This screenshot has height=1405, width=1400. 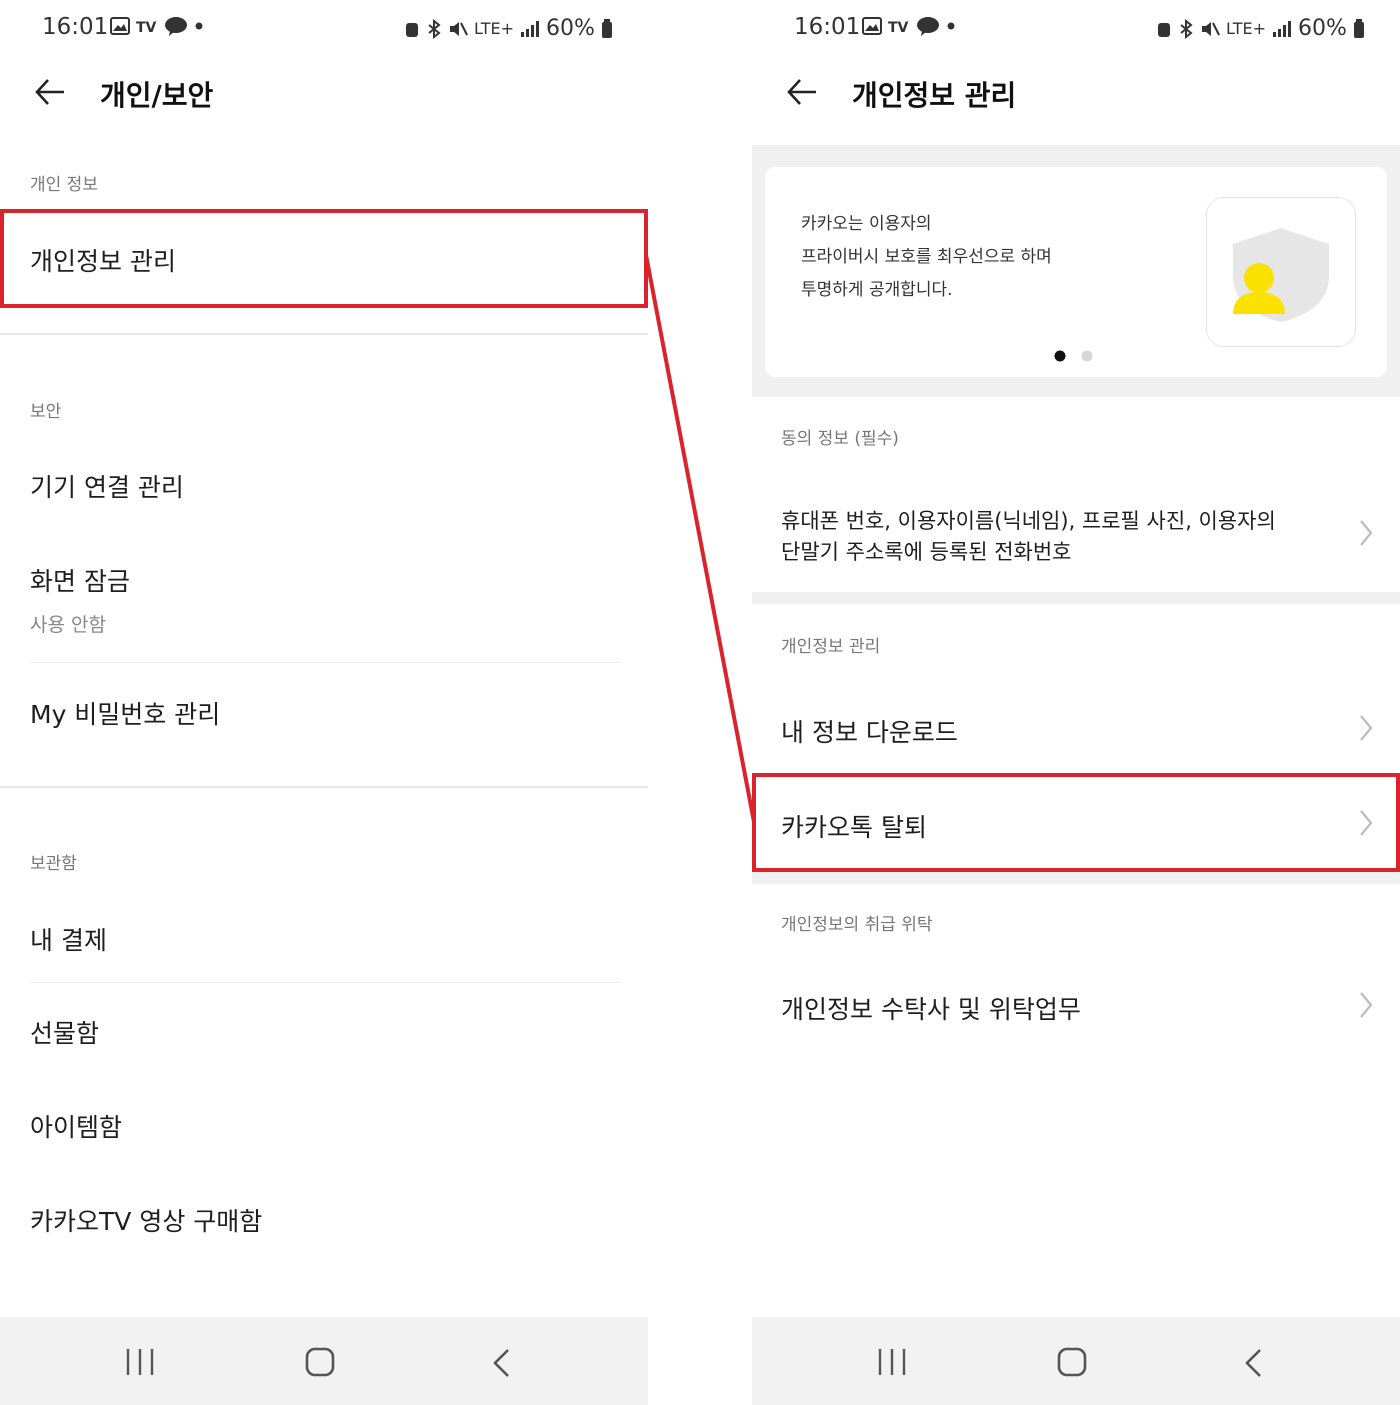 I want to click on consent-text-line: 단말기 주소록에 등록된 전화번호, so click(x=926, y=551).